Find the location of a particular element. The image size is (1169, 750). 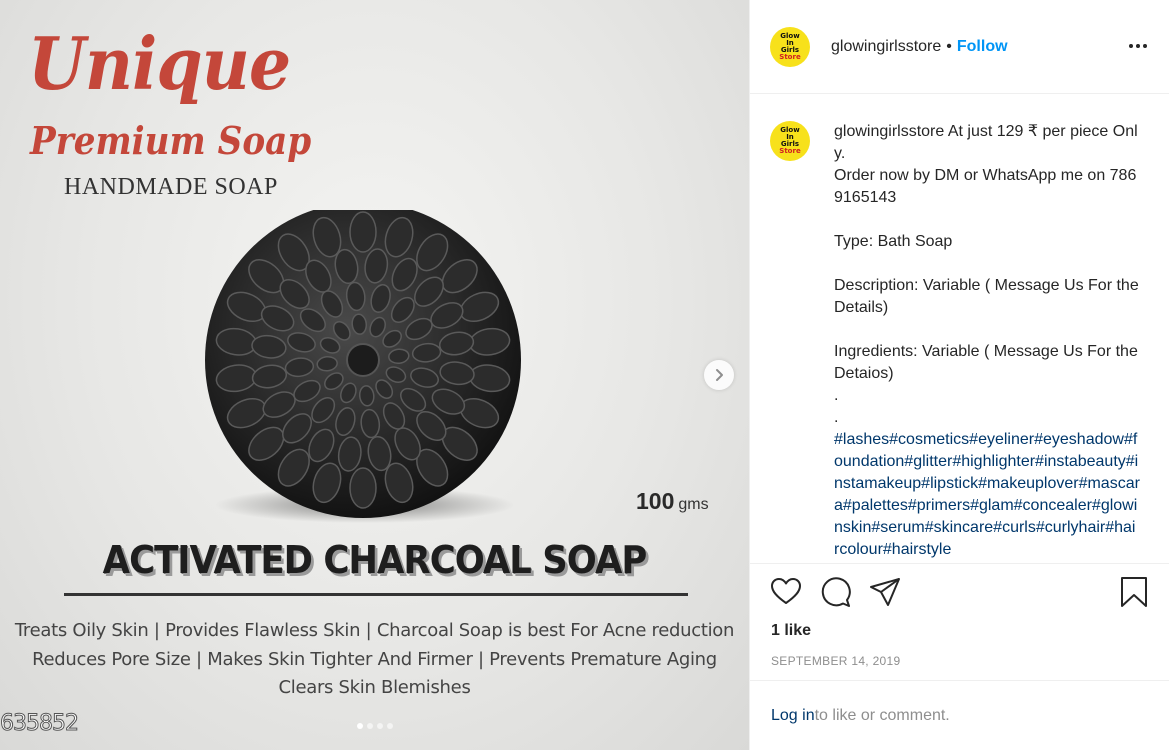

bookmark-icon is located at coordinates (1134, 592).